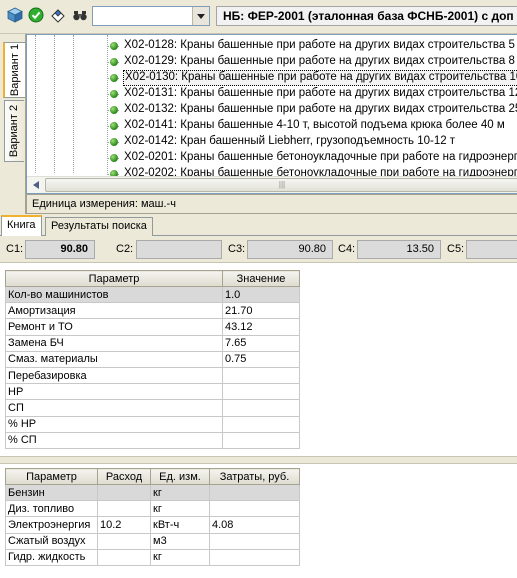 The image size is (517, 578). Describe the element at coordinates (114, 359) in the screenshot. I see `table-cell: Смаз. материалы` at that location.